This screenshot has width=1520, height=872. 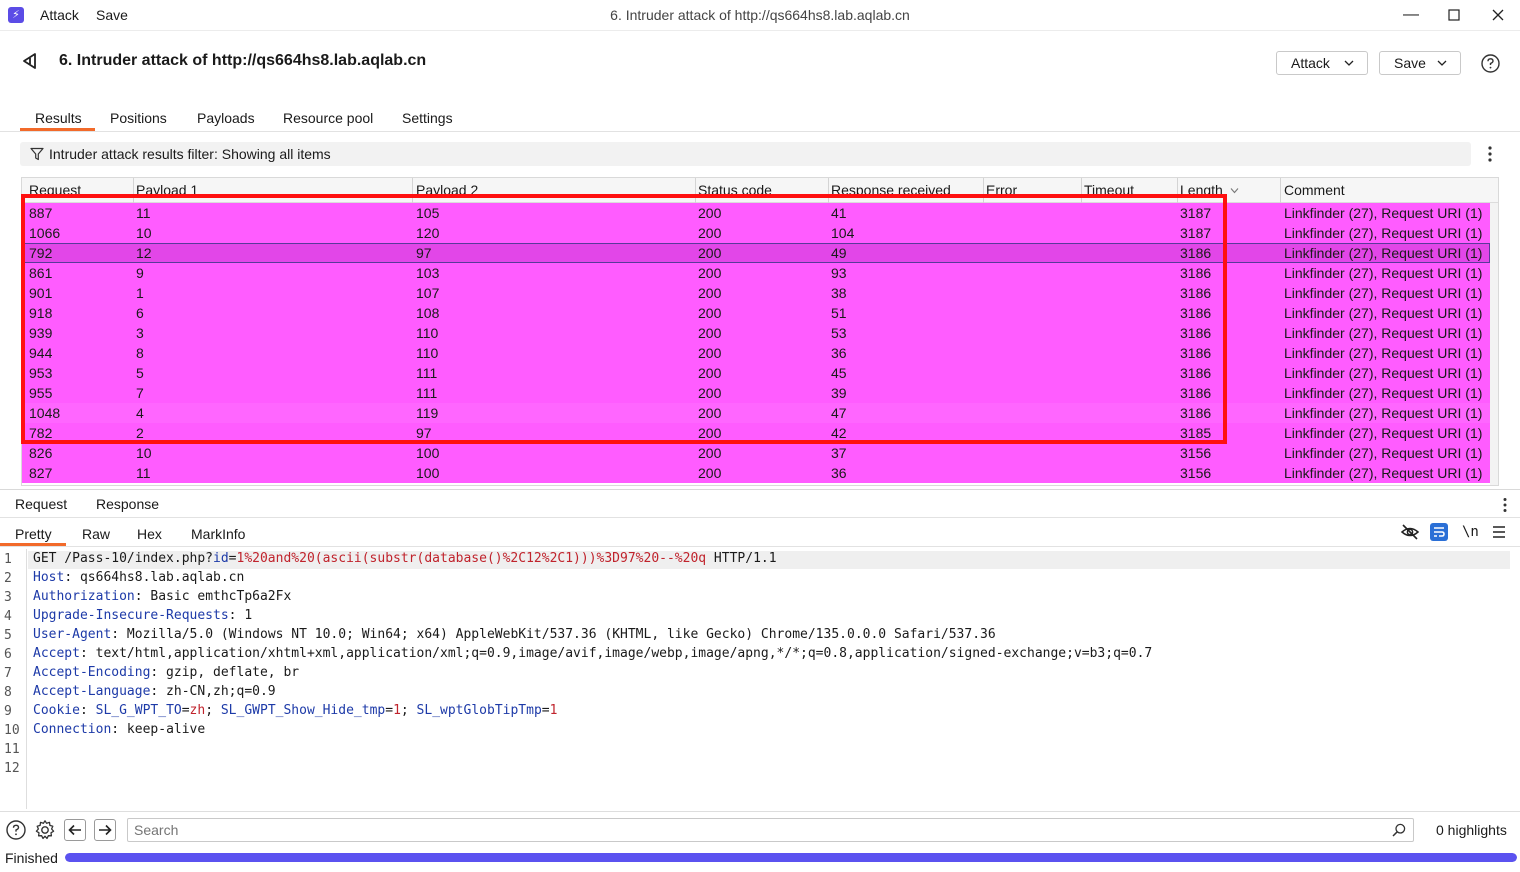 What do you see at coordinates (1439, 532) in the screenshot?
I see `wrap-icon` at bounding box center [1439, 532].